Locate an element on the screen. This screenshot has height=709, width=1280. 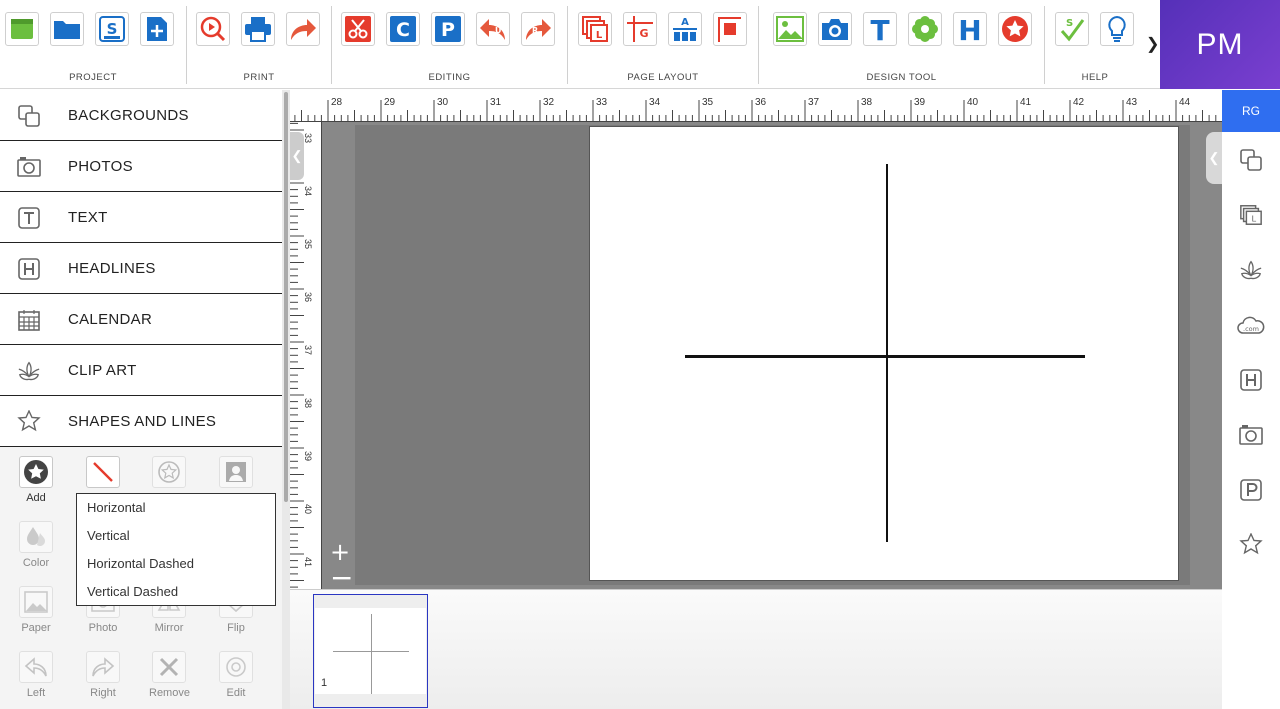
lightbulb-icon is located at coordinates (1117, 29).